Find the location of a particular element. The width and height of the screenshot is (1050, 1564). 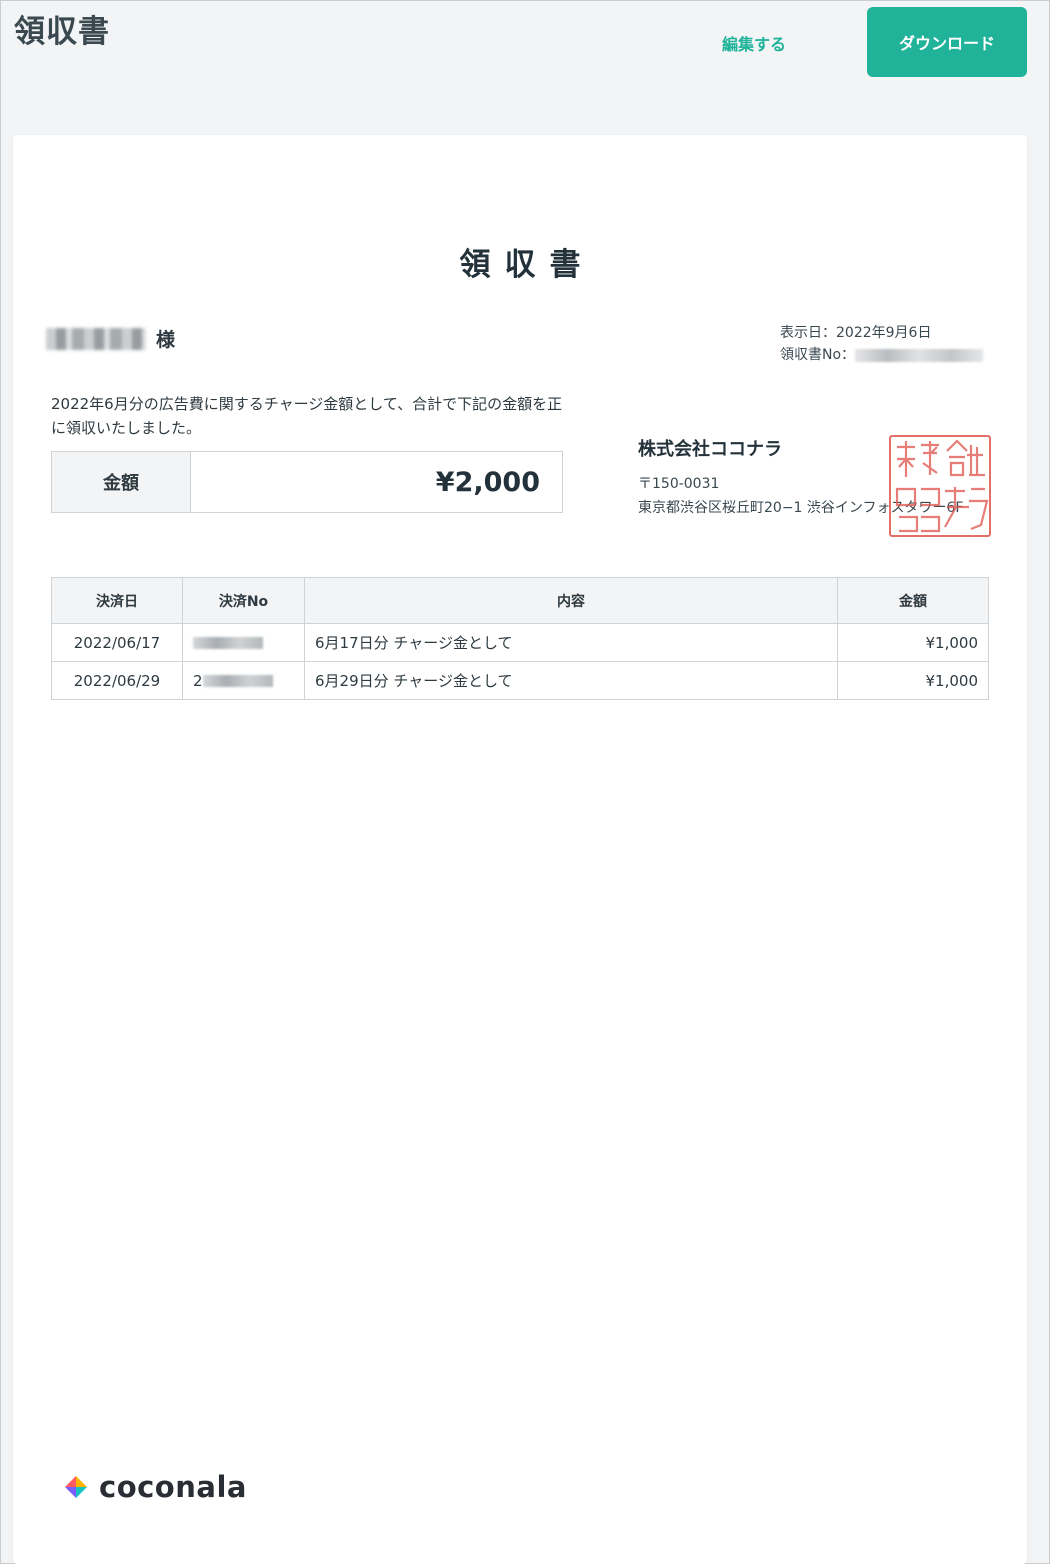

receipt-no-label: 領収書No： is located at coordinates (818, 355).